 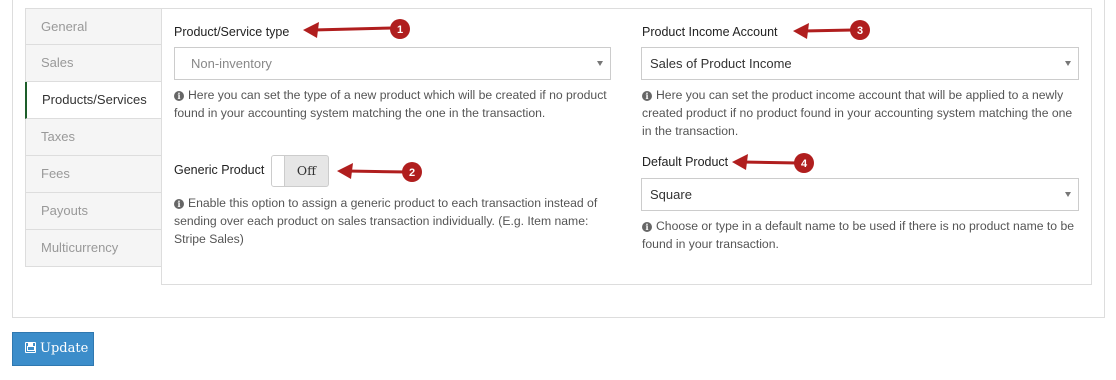 What do you see at coordinates (219, 170) in the screenshot?
I see `generic-product-label: Generic Product` at bounding box center [219, 170].